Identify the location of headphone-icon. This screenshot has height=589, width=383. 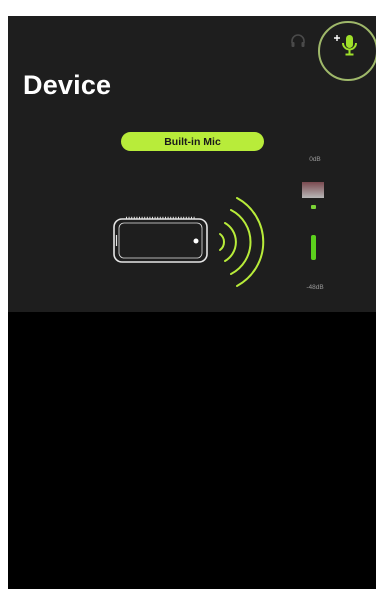
(298, 40).